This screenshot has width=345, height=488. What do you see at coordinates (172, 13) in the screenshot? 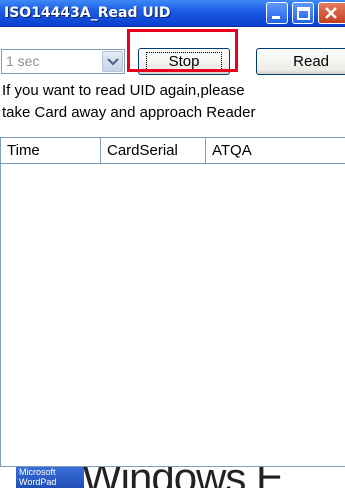
I see `title-bar: ISO14443A_Read UID` at bounding box center [172, 13].